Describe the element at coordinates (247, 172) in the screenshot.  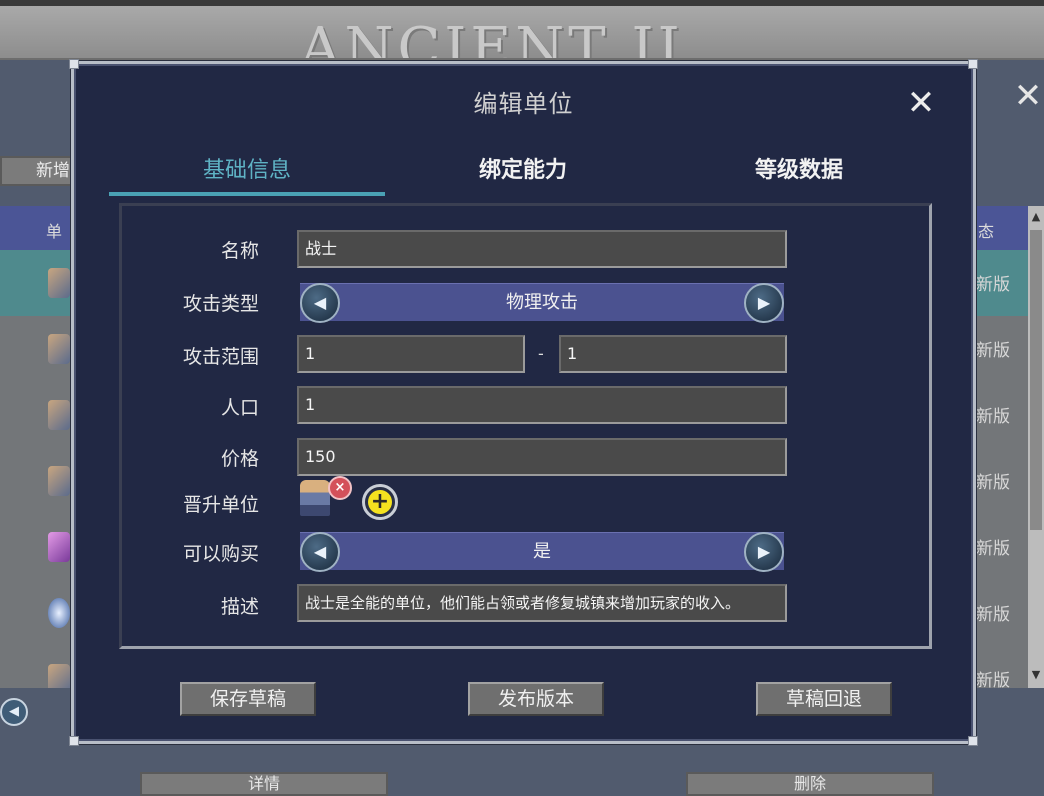
I see `tab-basic-info: 基础信息` at that location.